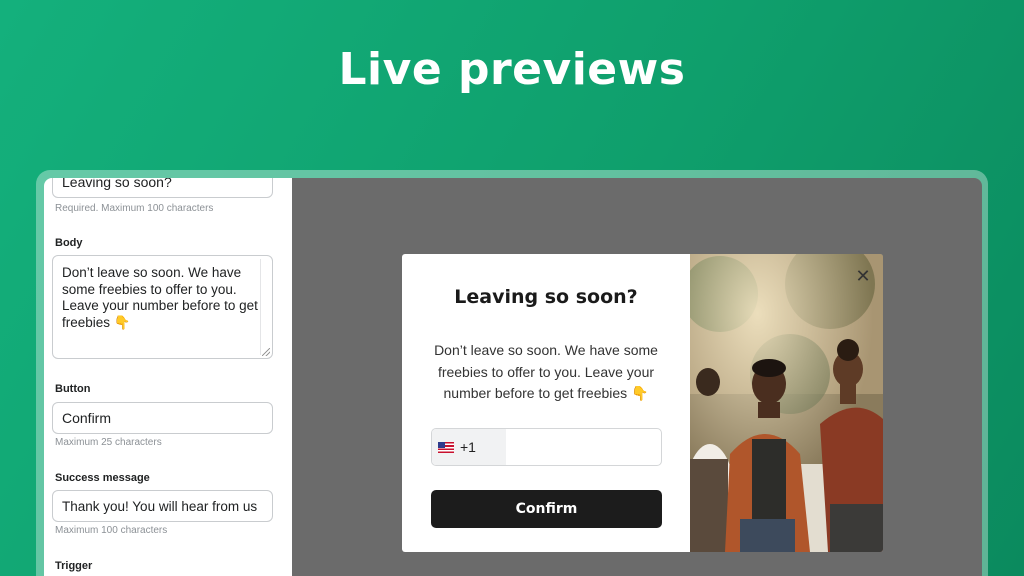 The image size is (1024, 576). Describe the element at coordinates (134, 208) in the screenshot. I see `title-help-text: Required. Maximum 100 characters` at that location.